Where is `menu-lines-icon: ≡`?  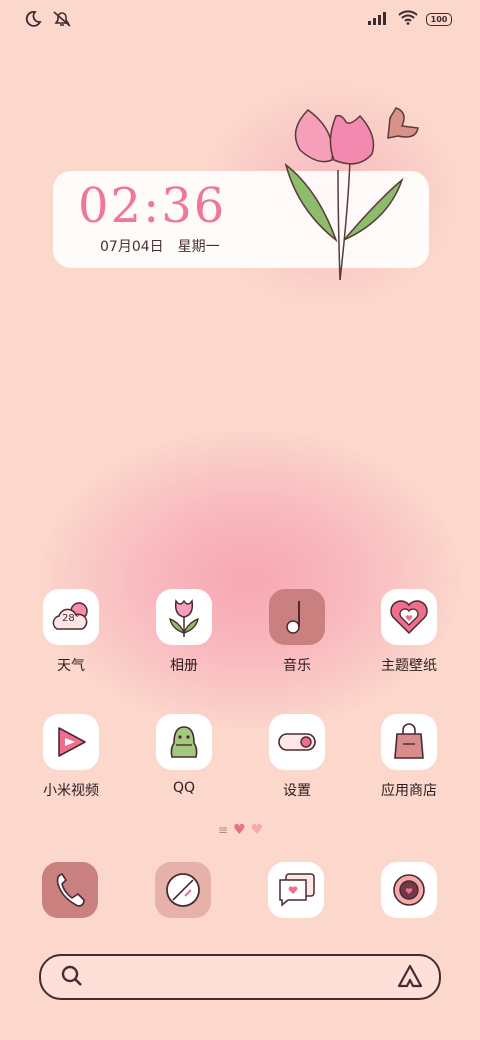 menu-lines-icon: ≡ is located at coordinates (223, 830).